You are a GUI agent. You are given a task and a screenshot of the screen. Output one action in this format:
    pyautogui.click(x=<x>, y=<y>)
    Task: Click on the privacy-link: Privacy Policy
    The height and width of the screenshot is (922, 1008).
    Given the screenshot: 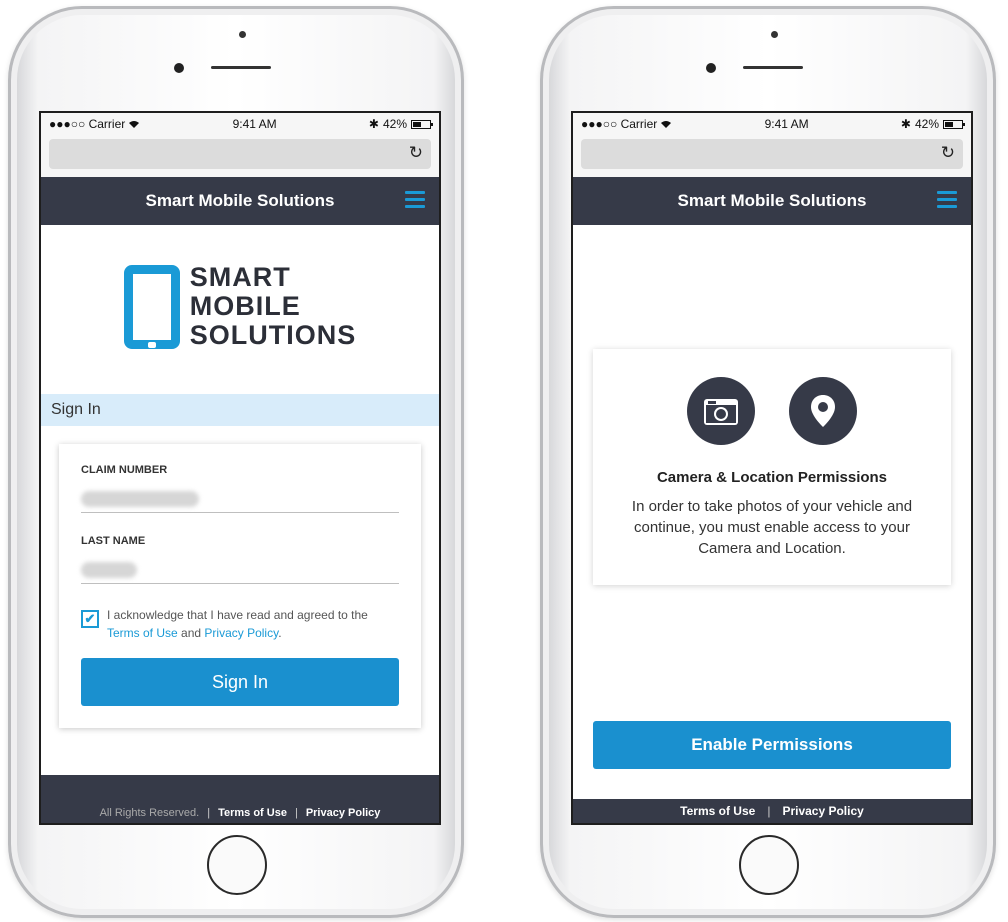 What is the action you would take?
    pyautogui.click(x=241, y=633)
    